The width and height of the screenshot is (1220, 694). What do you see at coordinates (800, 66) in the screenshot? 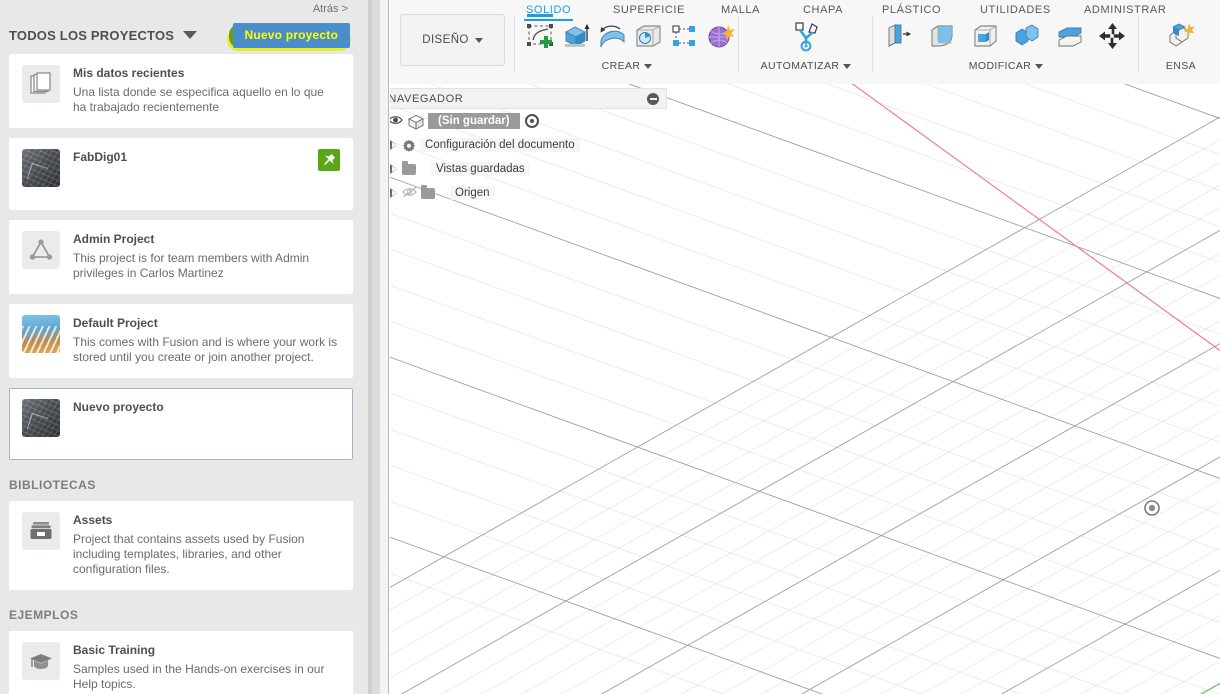
I see `group-label-text: AUTOMATIZAR` at bounding box center [800, 66].